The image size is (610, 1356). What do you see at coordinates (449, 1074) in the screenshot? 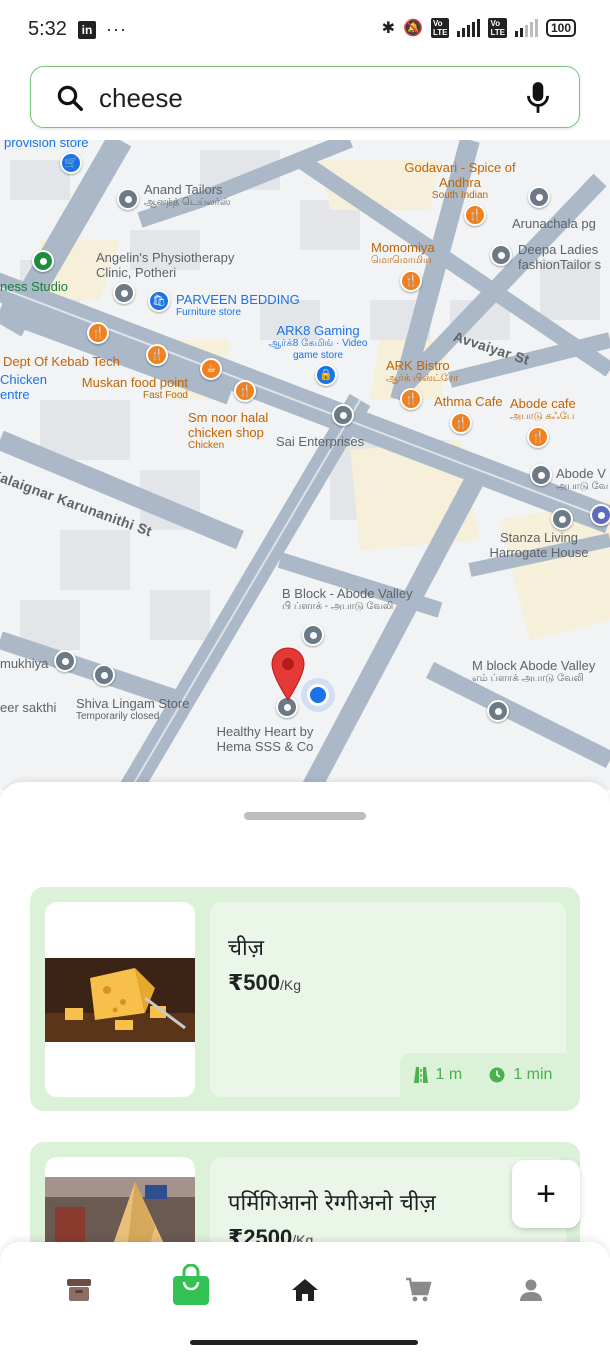
I see `distance-text: 1 m` at bounding box center [449, 1074].